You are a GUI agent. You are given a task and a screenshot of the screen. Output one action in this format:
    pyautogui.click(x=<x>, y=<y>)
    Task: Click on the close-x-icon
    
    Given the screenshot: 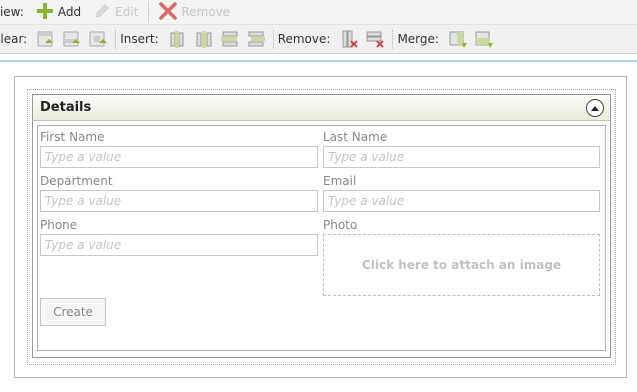 What is the action you would take?
    pyautogui.click(x=168, y=12)
    